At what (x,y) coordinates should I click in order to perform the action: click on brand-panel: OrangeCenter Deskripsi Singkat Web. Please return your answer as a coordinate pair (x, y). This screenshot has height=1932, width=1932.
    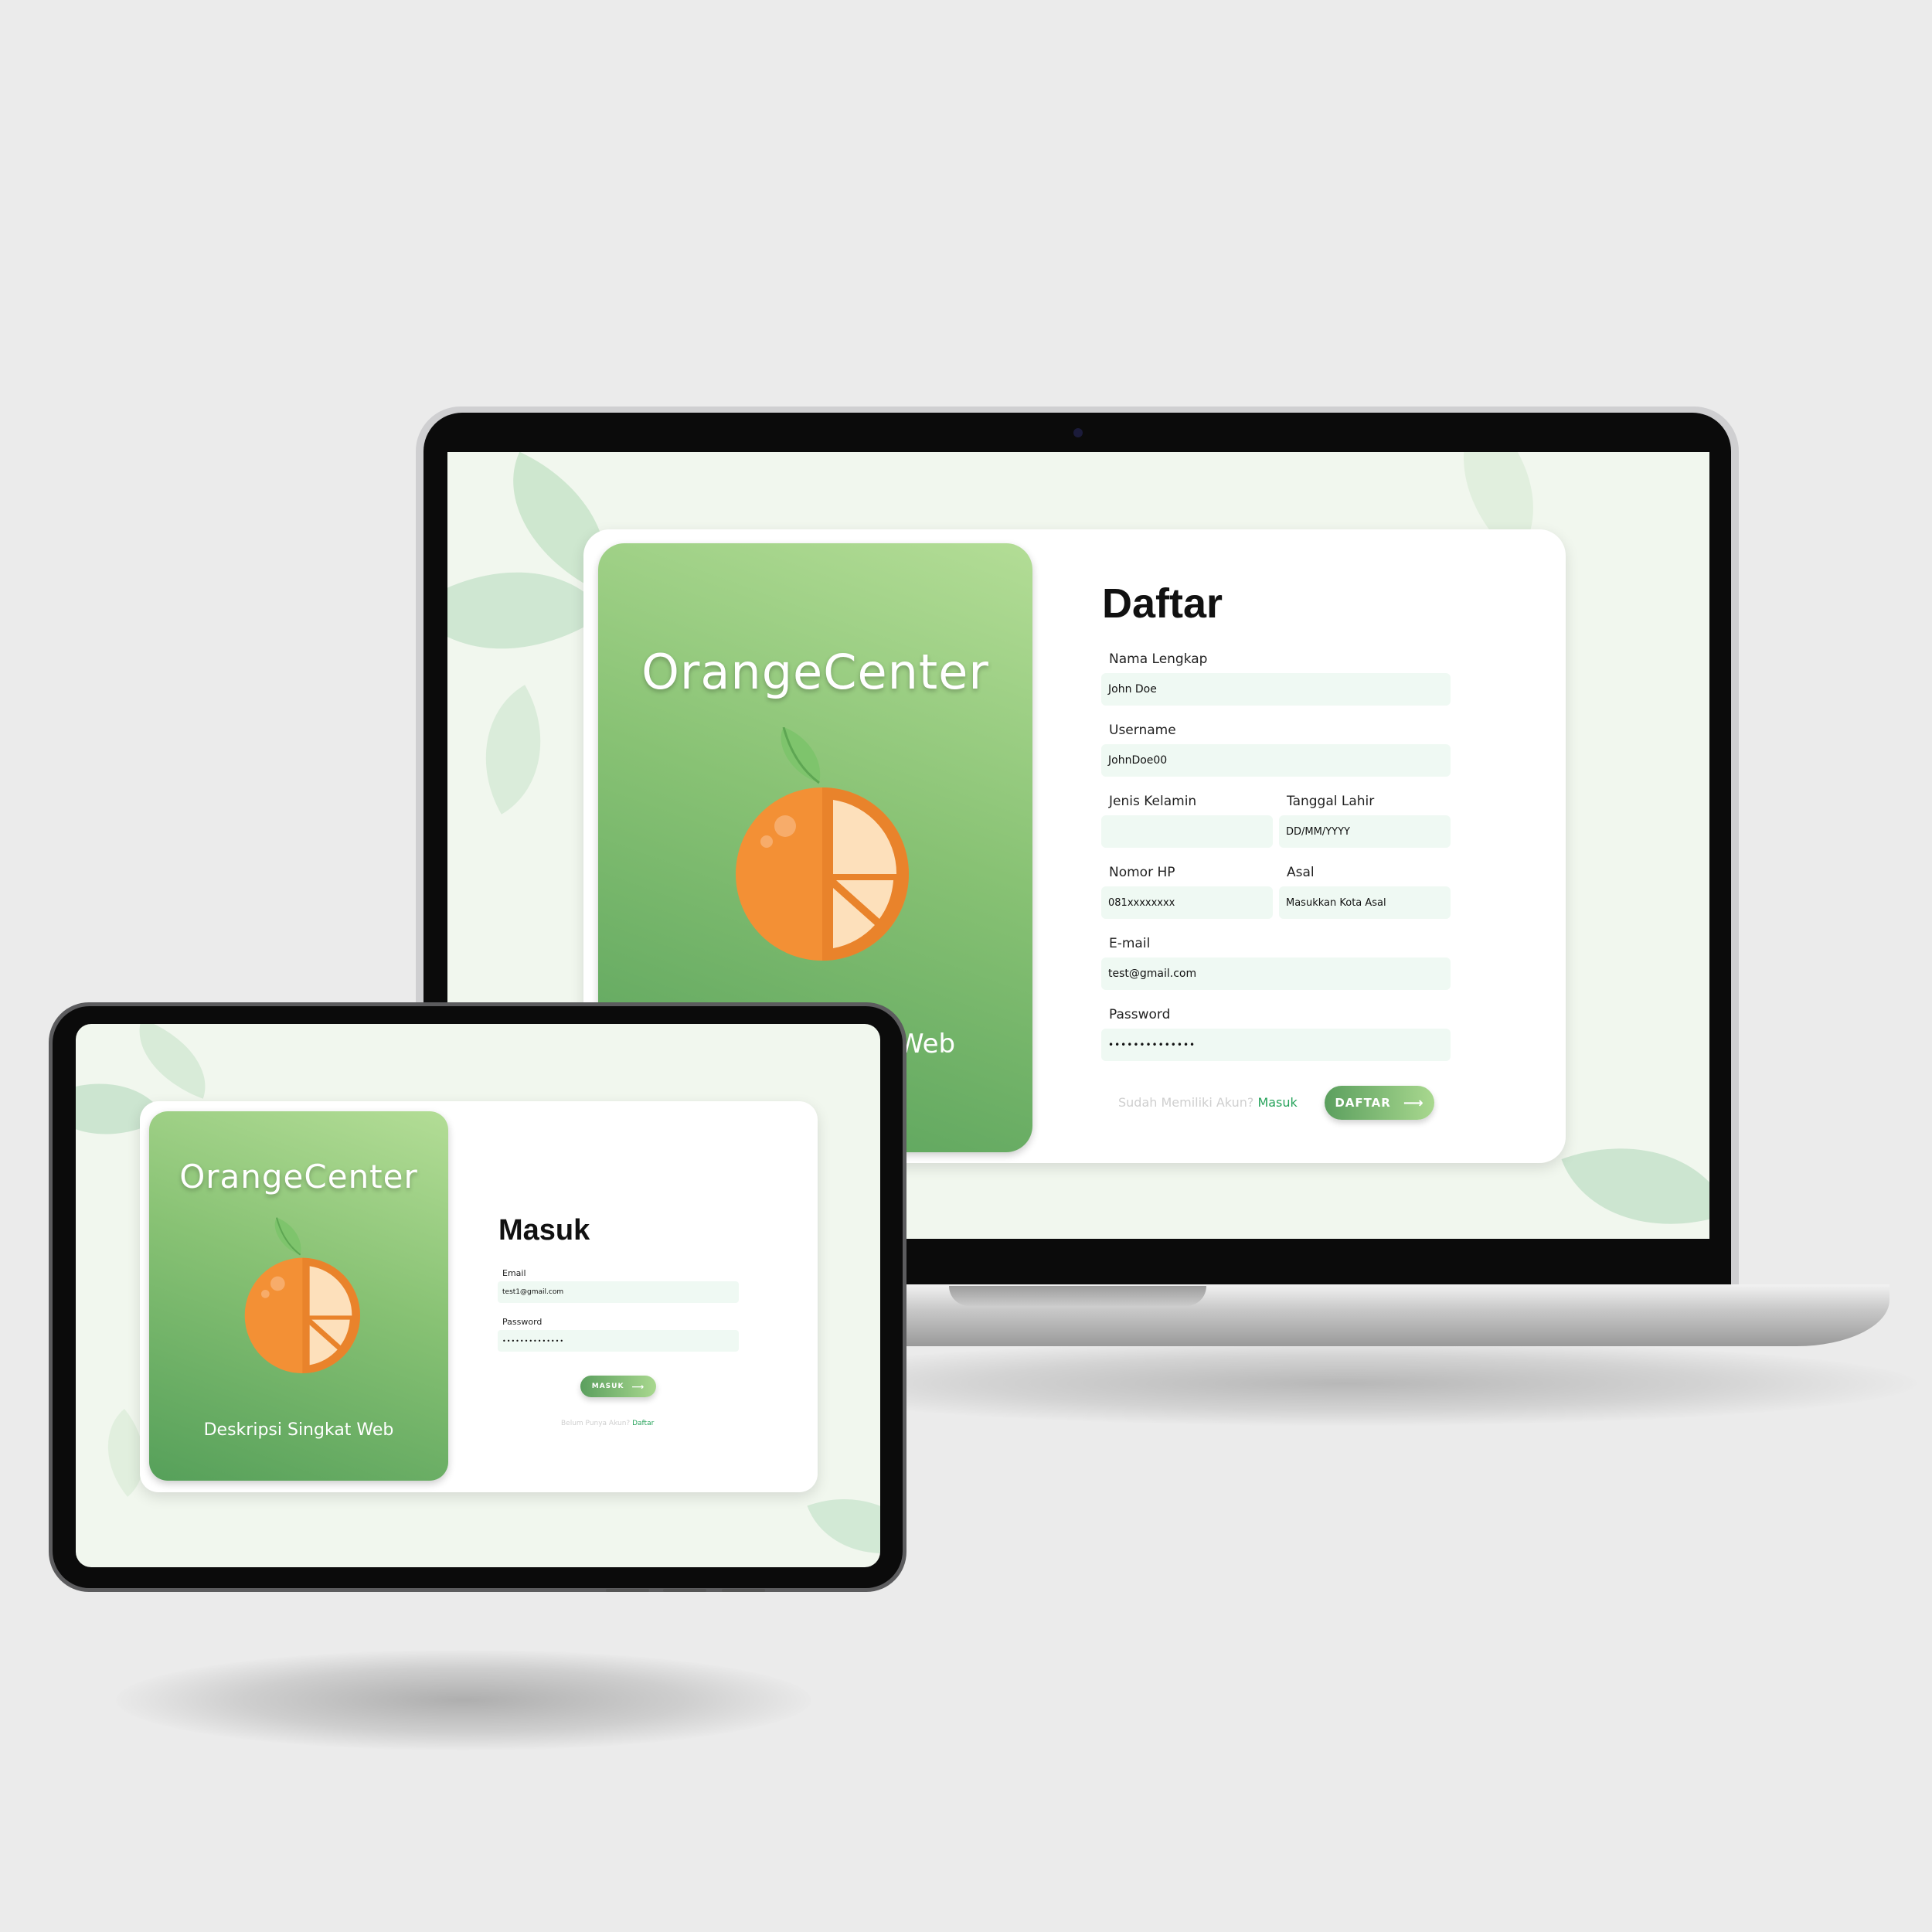
    Looking at the image, I should click on (298, 1296).